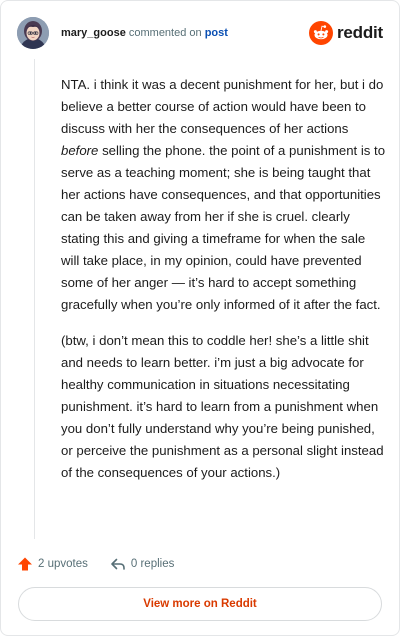  What do you see at coordinates (25, 564) in the screenshot?
I see `upvote-arrow-icon` at bounding box center [25, 564].